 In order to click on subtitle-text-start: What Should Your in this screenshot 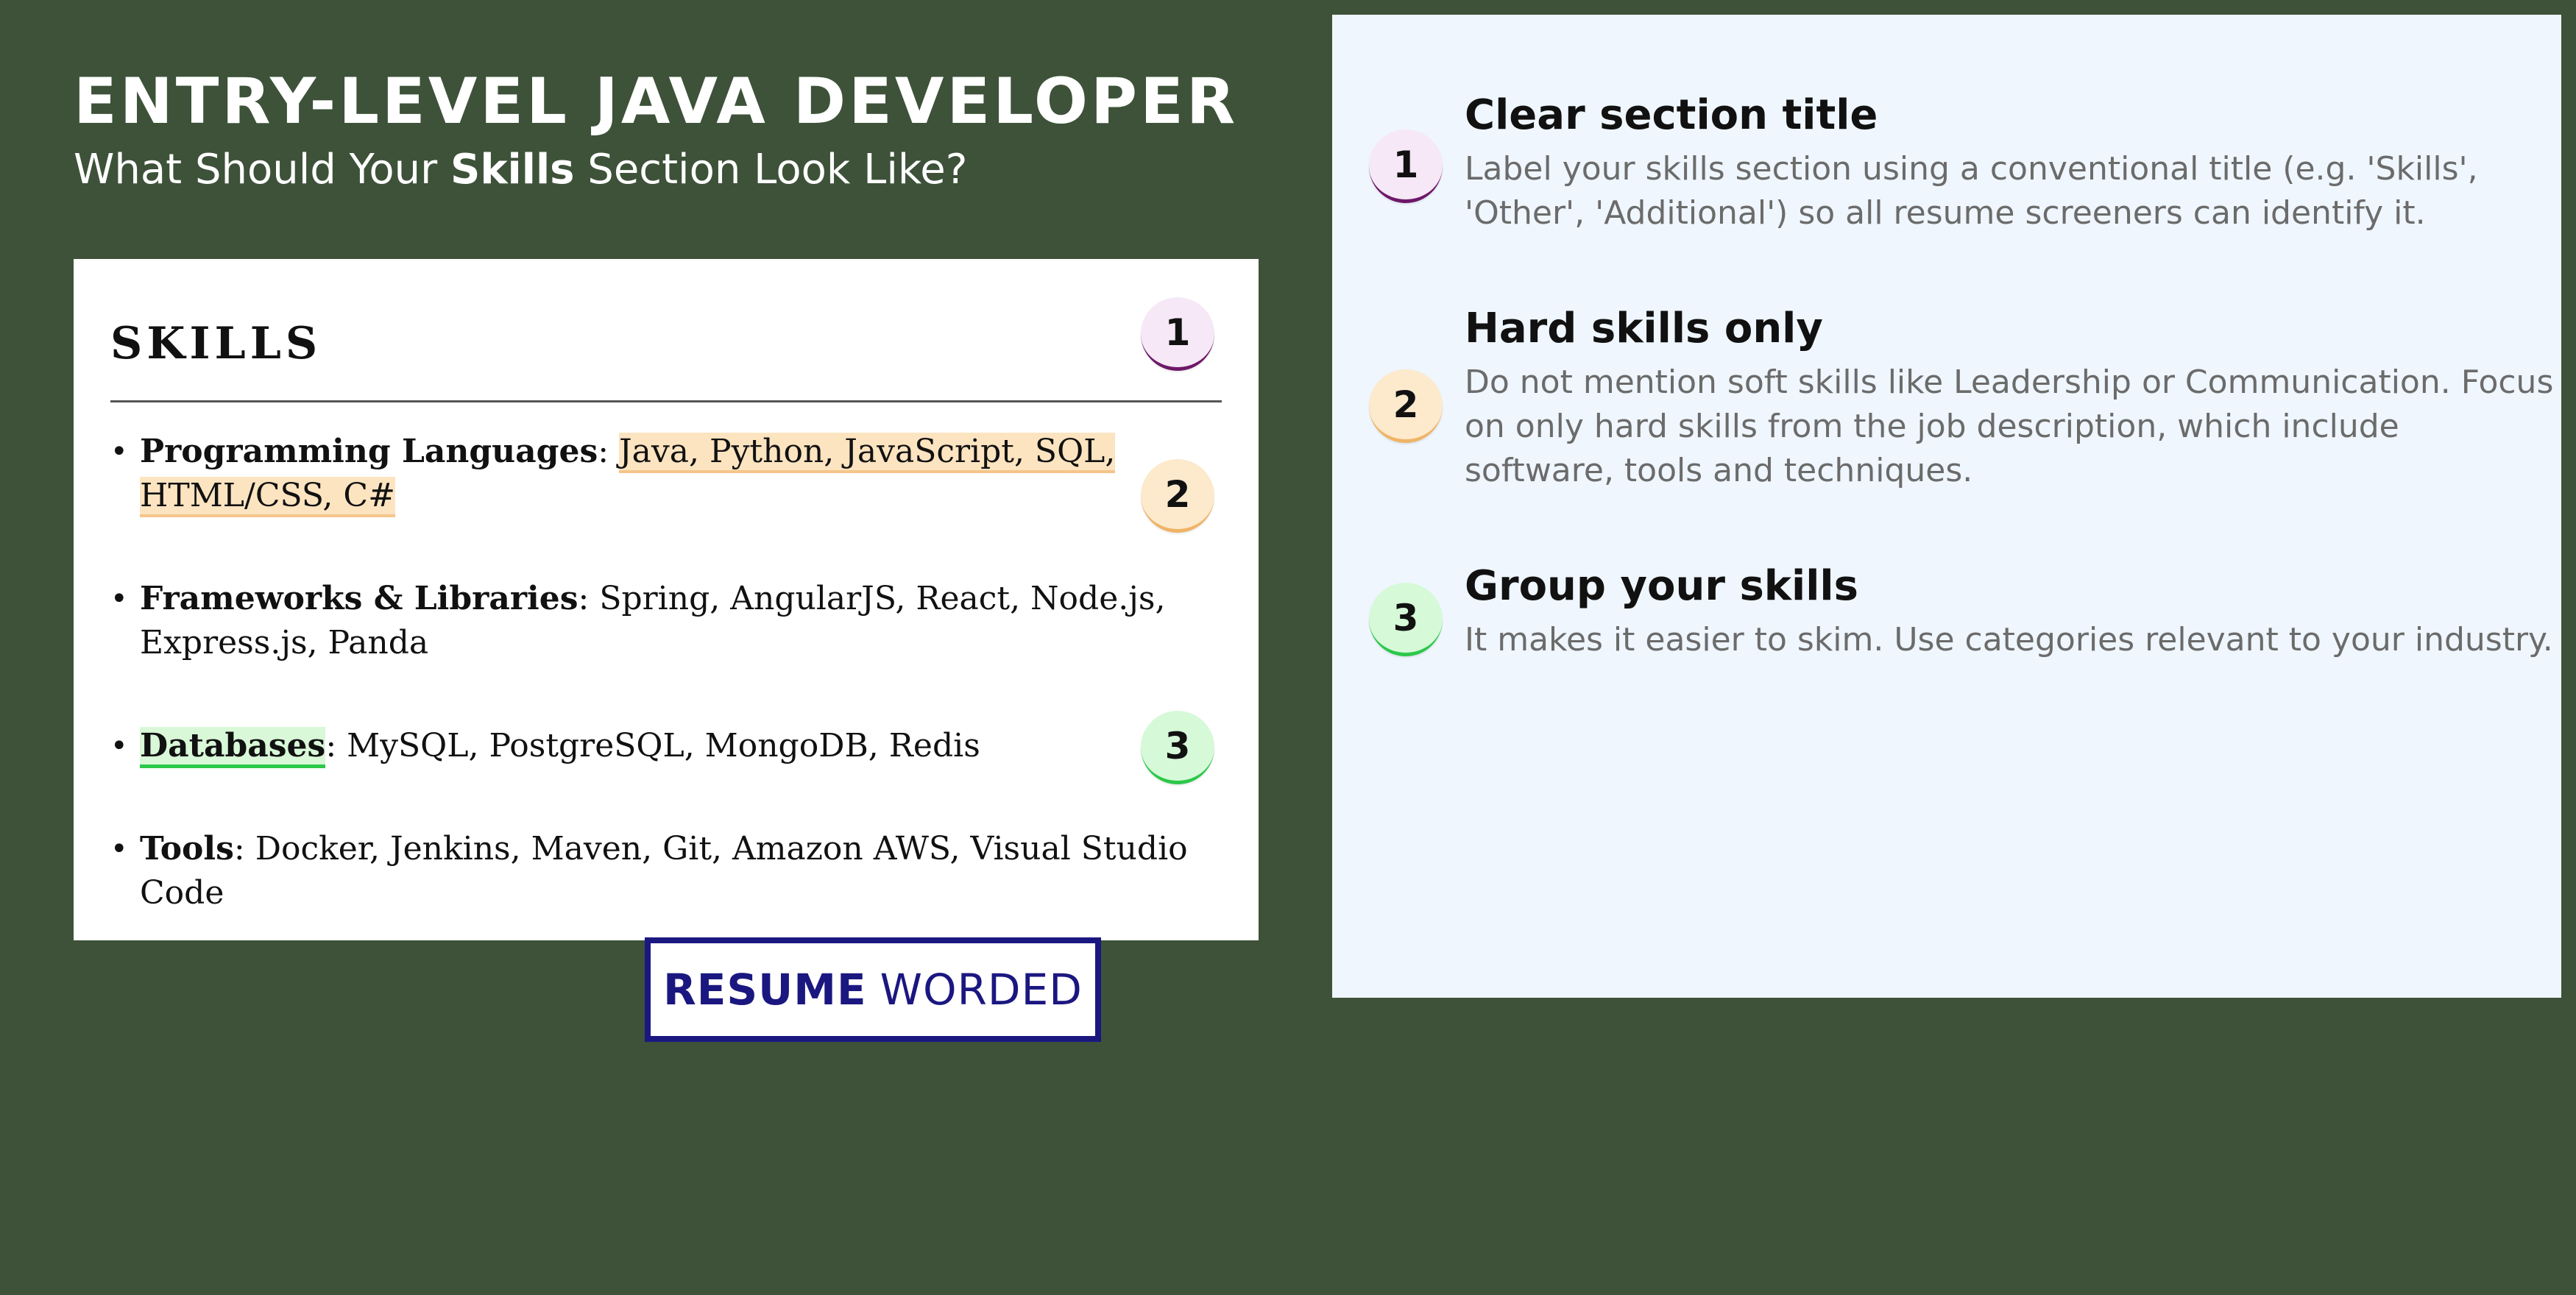, I will do `click(262, 170)`.